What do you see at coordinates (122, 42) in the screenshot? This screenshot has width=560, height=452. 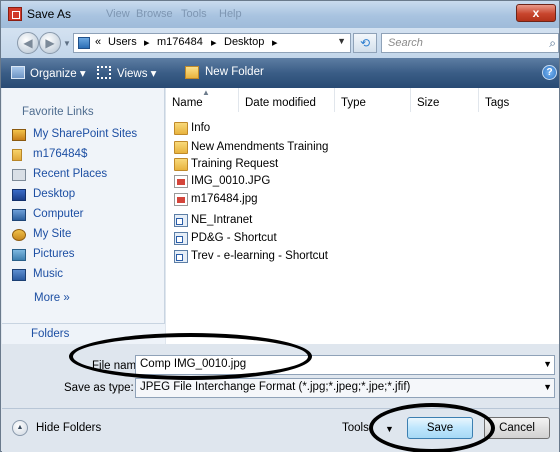 I see `breadcrumb-users: Users` at bounding box center [122, 42].